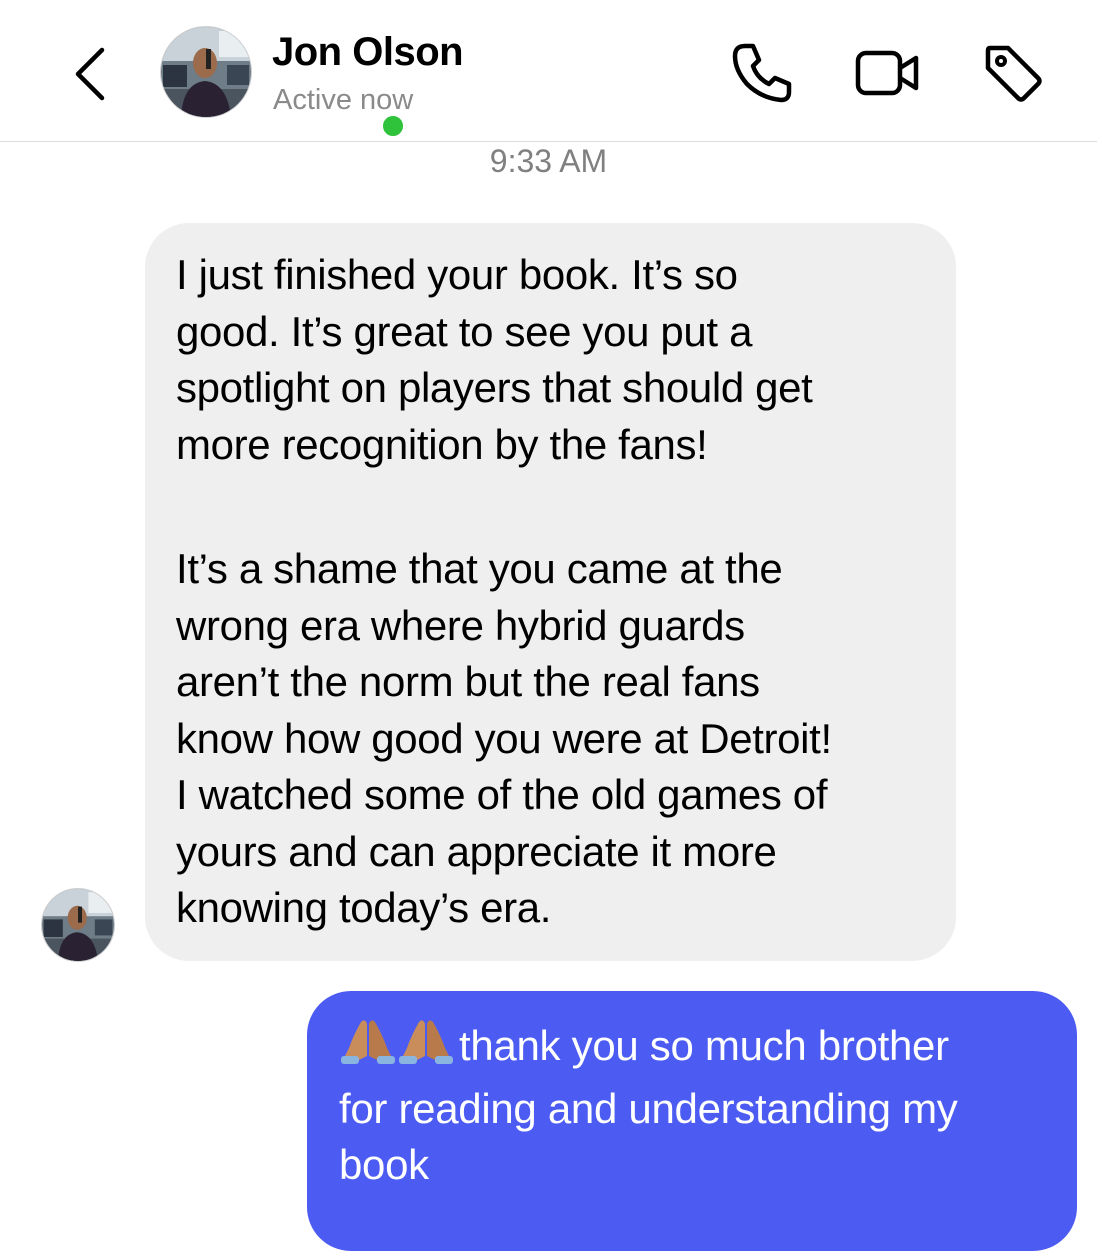  Describe the element at coordinates (397, 1048) in the screenshot. I see `emoji-group` at that location.